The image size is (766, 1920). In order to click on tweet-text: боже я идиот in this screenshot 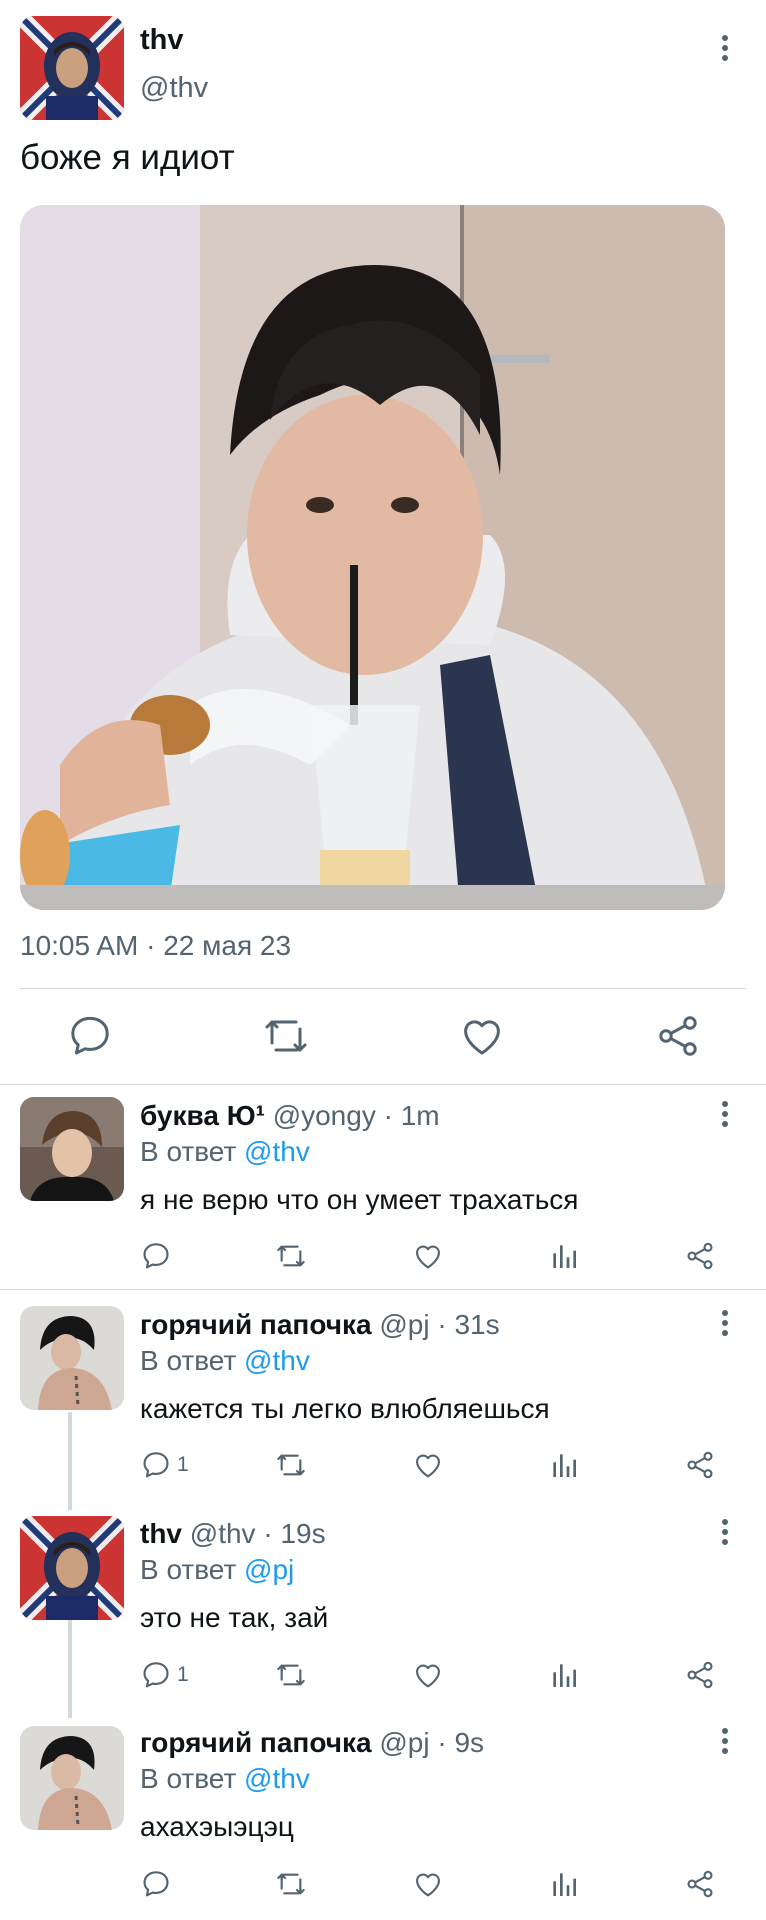, I will do `click(127, 157)`.